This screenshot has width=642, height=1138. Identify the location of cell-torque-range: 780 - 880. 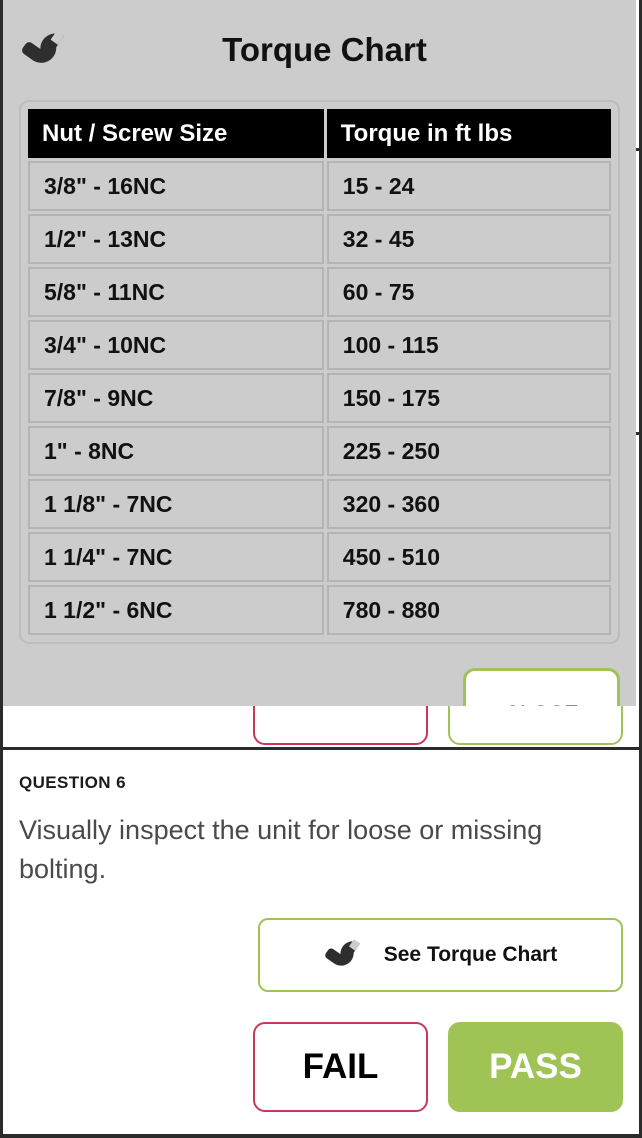
(468, 610).